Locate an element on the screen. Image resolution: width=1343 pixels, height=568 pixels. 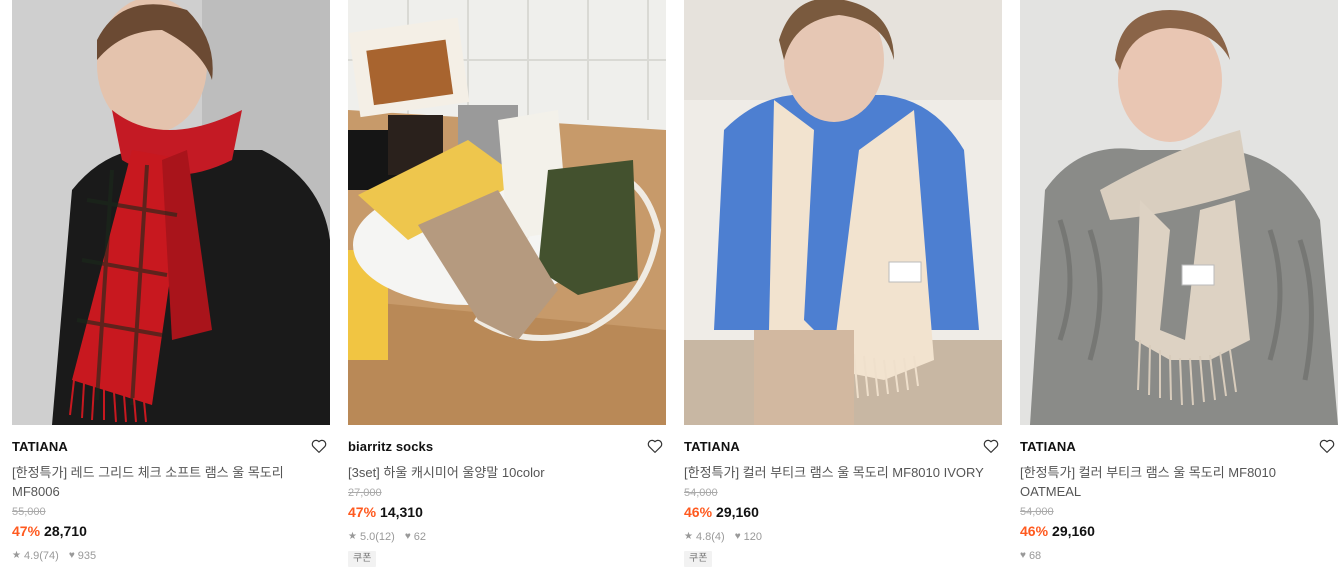
sale-price: 14,310 is located at coordinates (401, 512).